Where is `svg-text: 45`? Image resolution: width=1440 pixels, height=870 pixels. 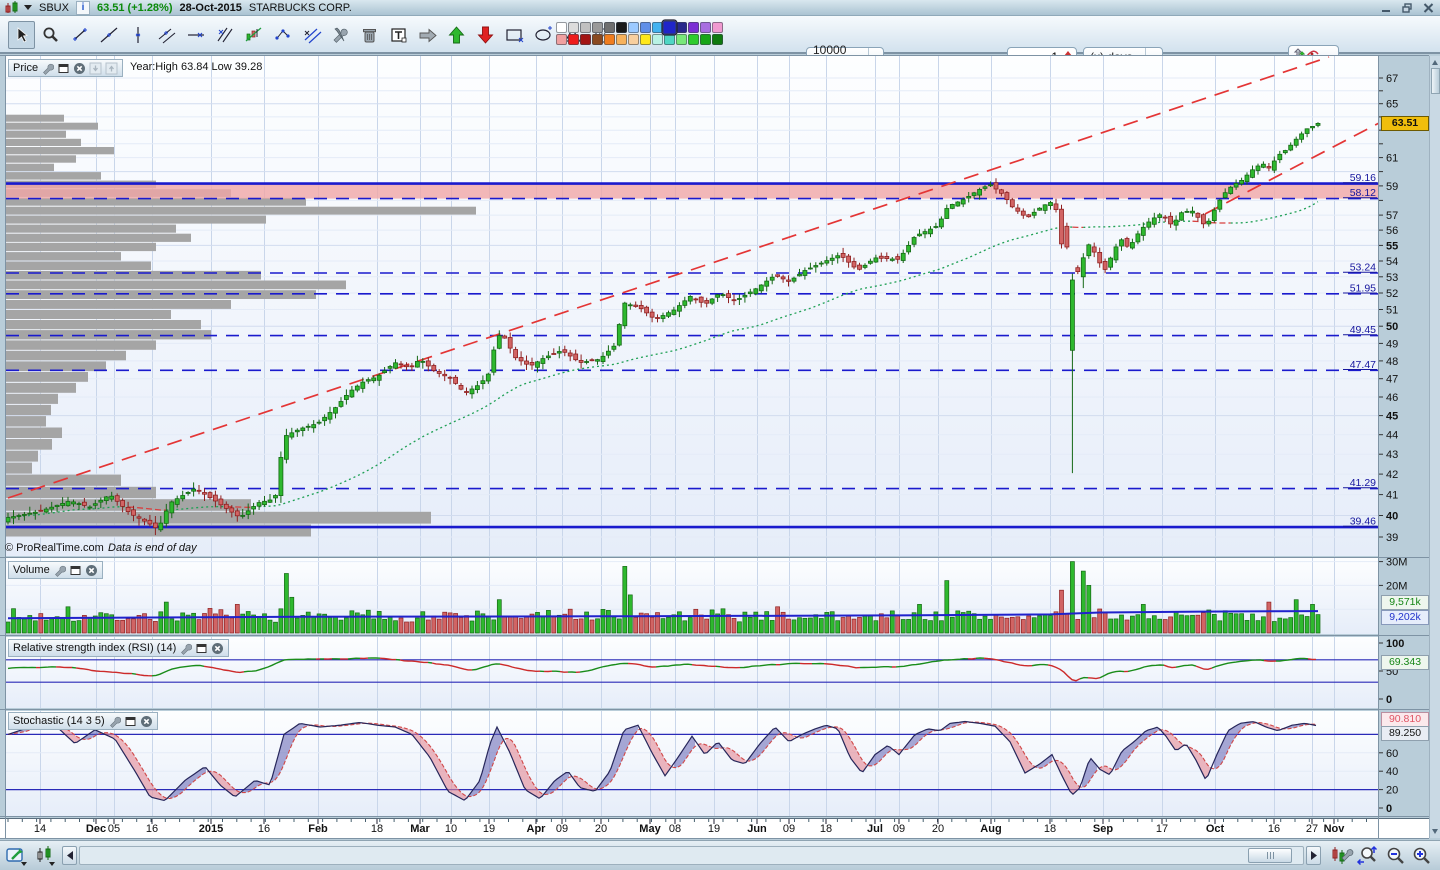
svg-text: 45 is located at coordinates (1392, 417).